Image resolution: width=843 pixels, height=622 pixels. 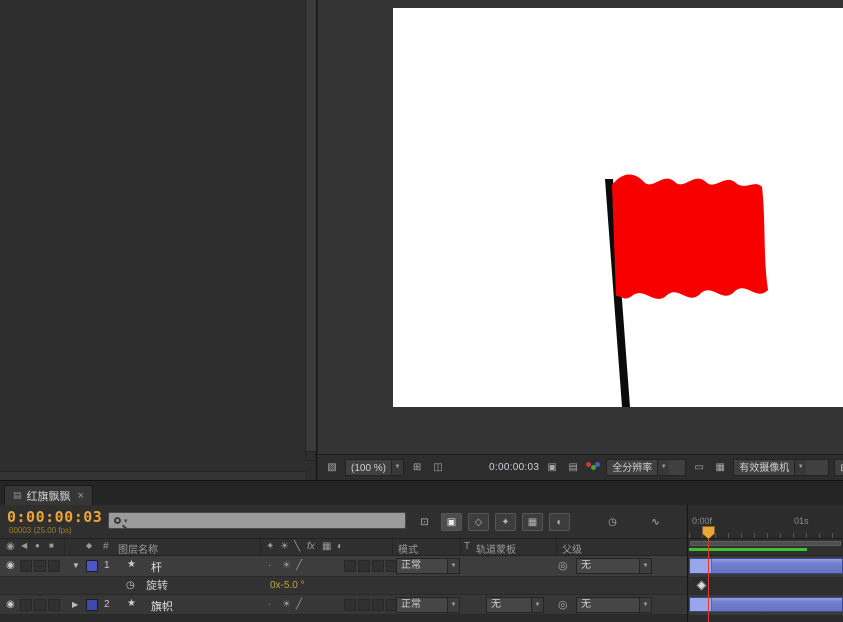 What do you see at coordinates (54, 517) in the screenshot?
I see `current-timecode: 0:00:00:03` at bounding box center [54, 517].